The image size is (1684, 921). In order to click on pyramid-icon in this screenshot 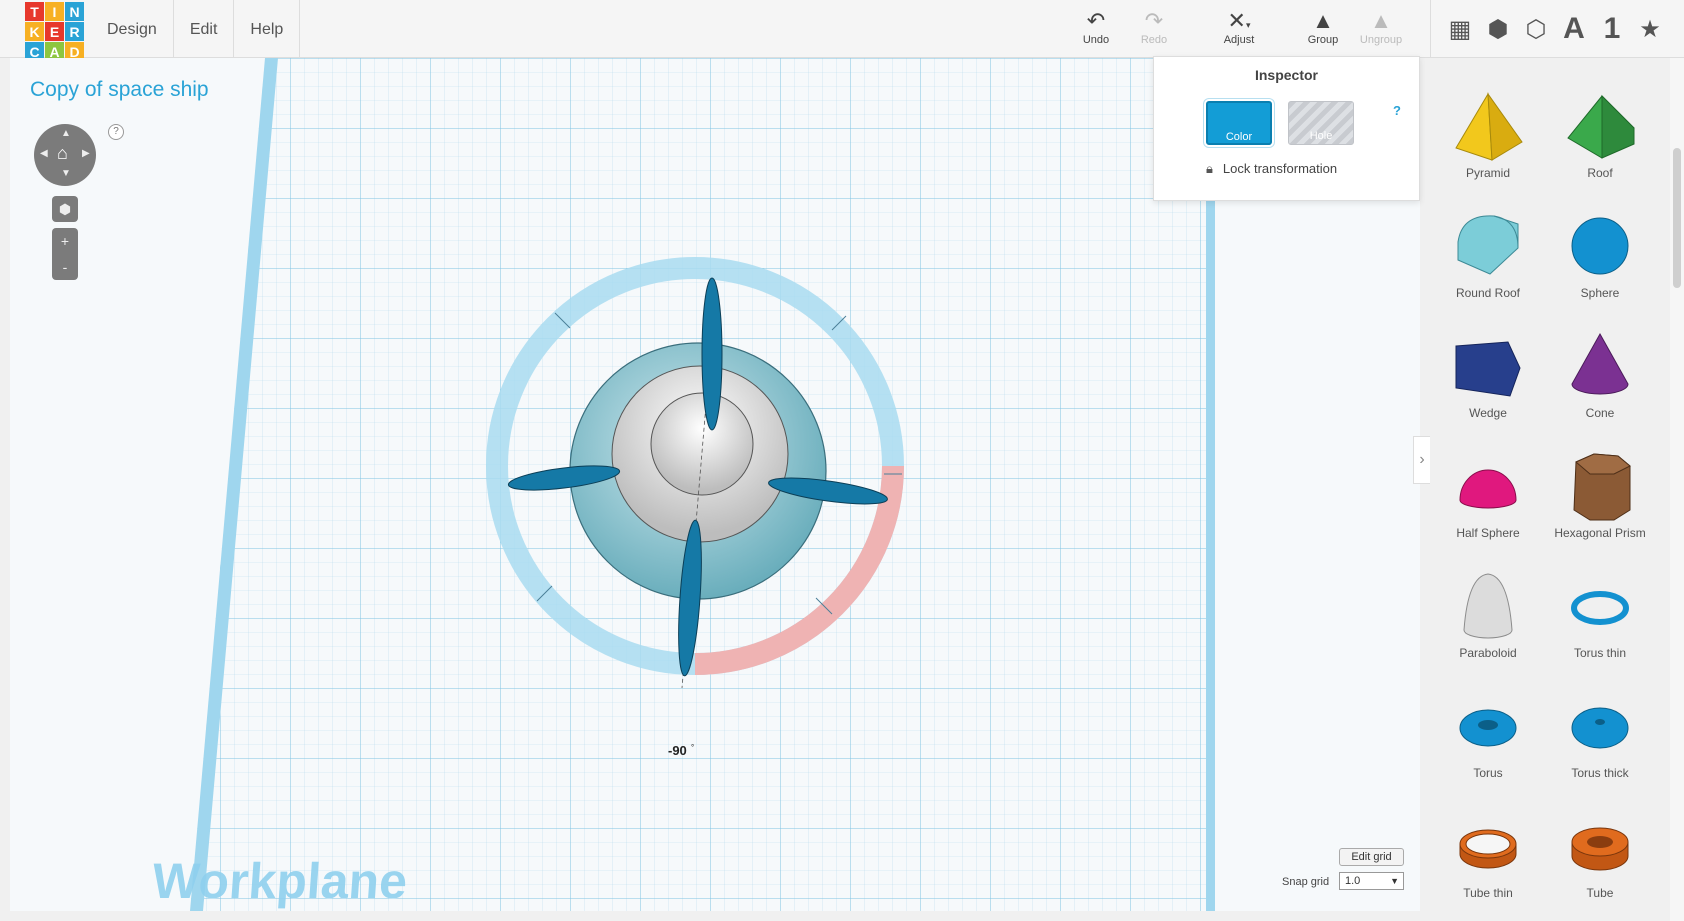, I will do `click(1489, 126)`.